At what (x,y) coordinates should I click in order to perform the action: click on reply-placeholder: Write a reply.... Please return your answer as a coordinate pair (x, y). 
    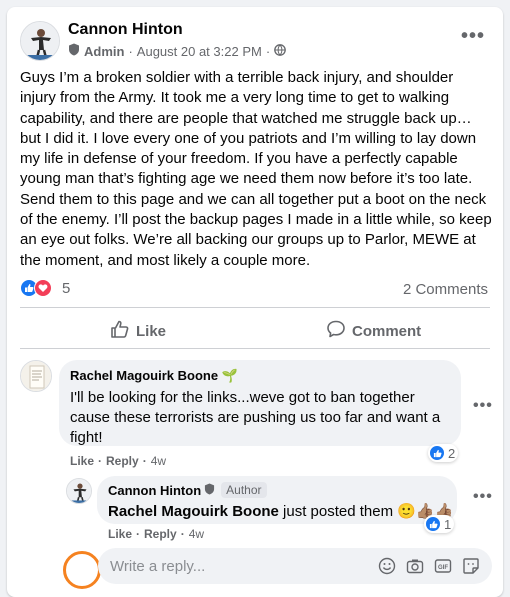
    Looking at the image, I should click on (158, 566).